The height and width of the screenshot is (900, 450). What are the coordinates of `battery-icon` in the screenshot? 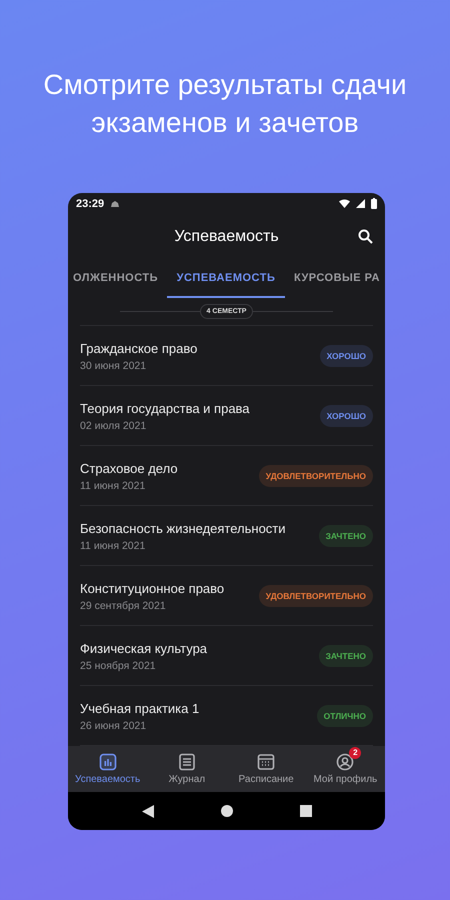 It's located at (374, 204).